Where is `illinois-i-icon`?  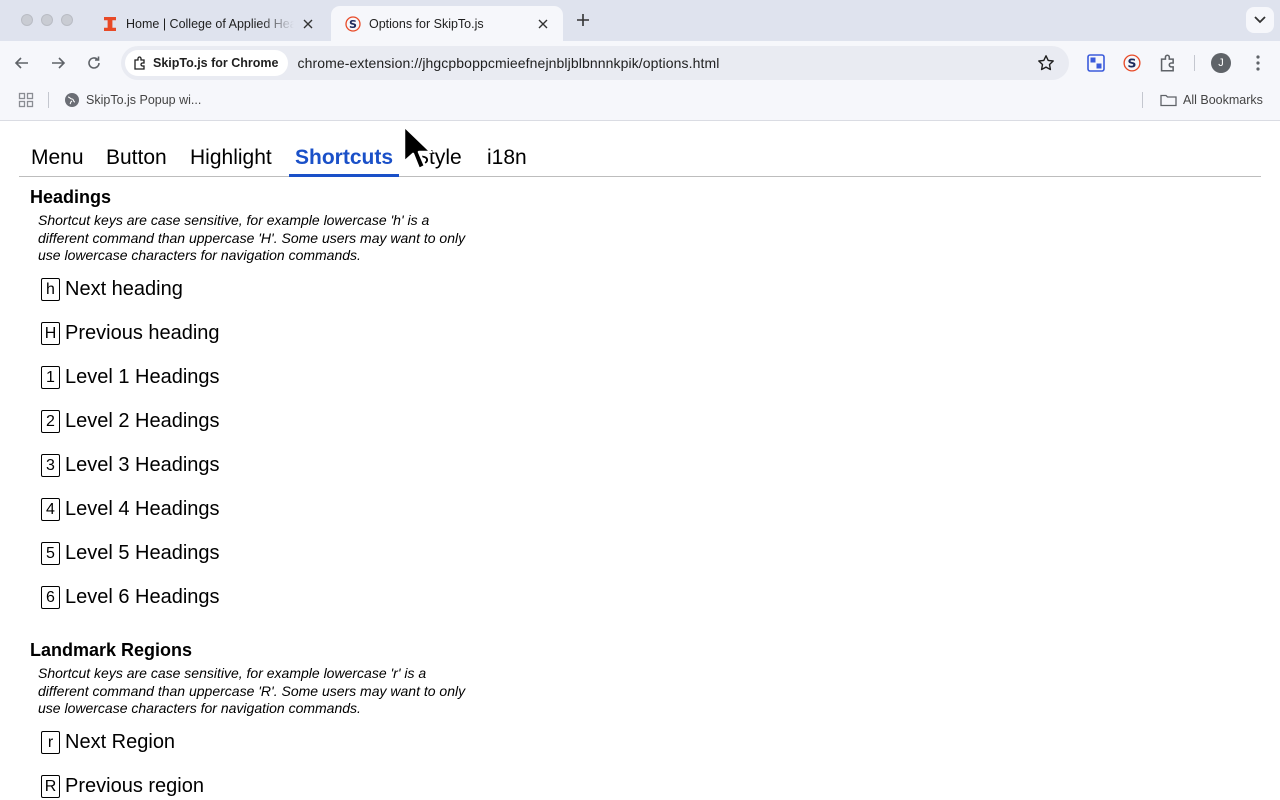
illinois-i-icon is located at coordinates (110, 24).